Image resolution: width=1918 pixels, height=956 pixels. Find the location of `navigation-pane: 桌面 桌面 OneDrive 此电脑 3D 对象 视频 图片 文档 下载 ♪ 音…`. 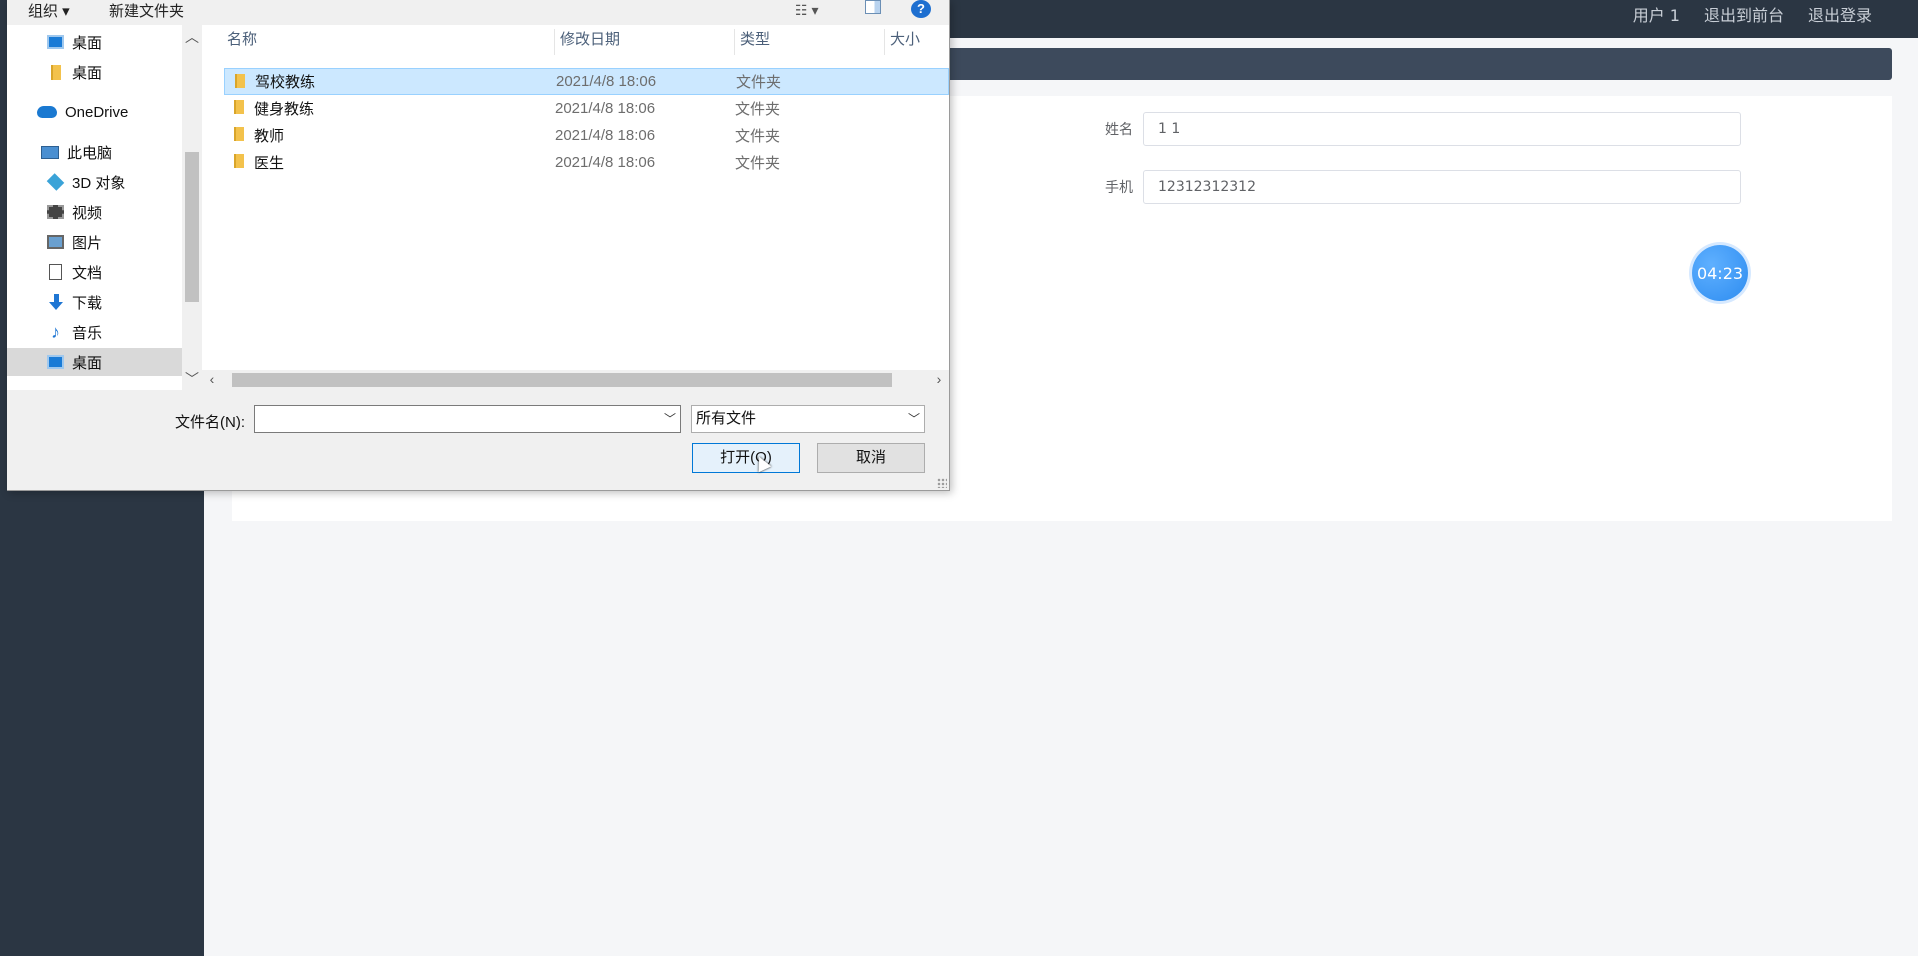

navigation-pane: 桌面 桌面 OneDrive 此电脑 3D 对象 视频 图片 文档 下载 ♪ 音… is located at coordinates (94, 207).